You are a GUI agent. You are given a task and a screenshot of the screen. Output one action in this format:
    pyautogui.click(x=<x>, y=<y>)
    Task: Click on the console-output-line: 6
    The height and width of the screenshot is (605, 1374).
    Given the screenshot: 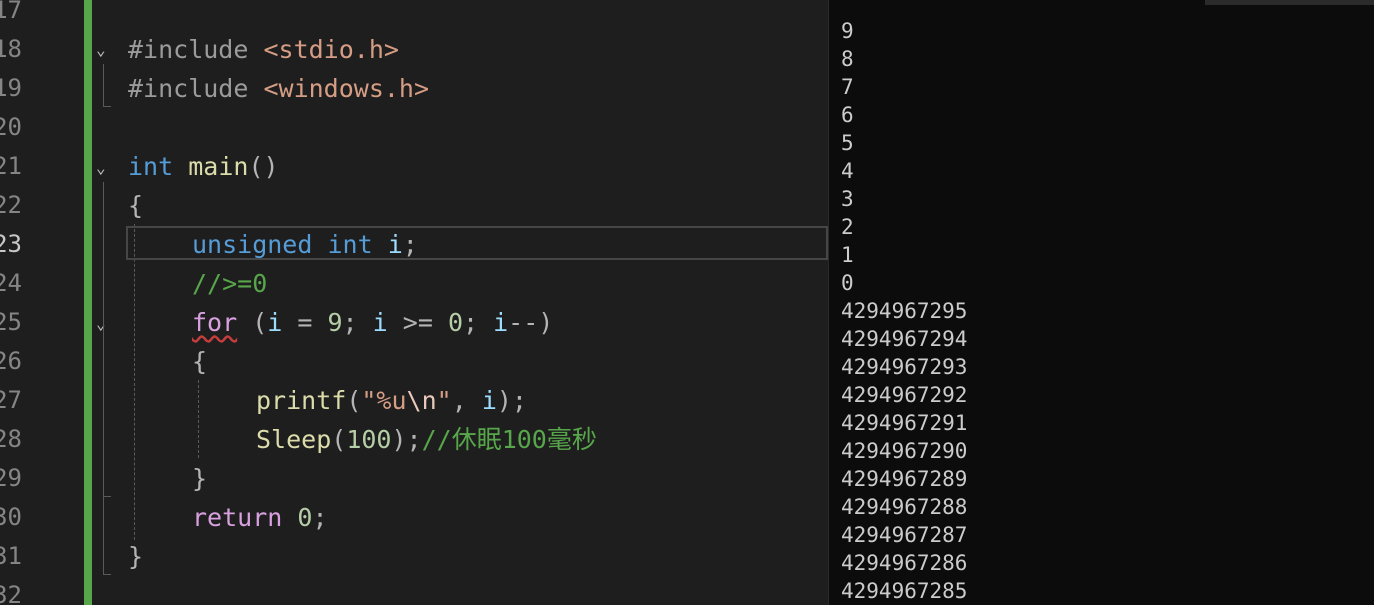 What is the action you would take?
    pyautogui.click(x=847, y=115)
    